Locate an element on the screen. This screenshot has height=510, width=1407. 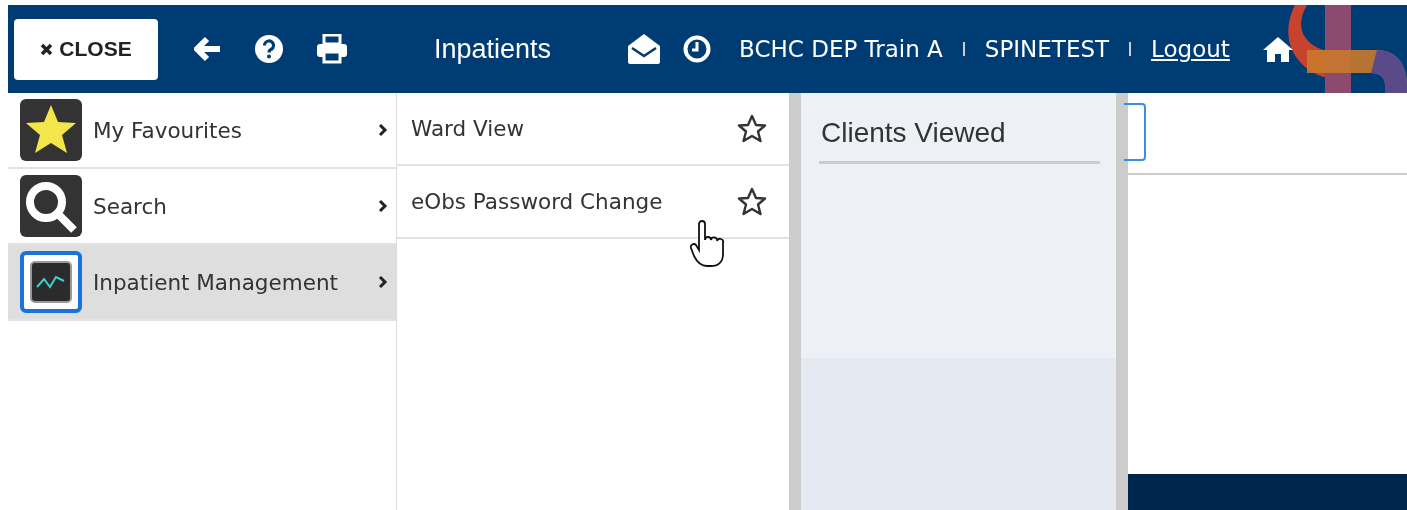
menu-item: Inpatient Management is located at coordinates (202, 283).